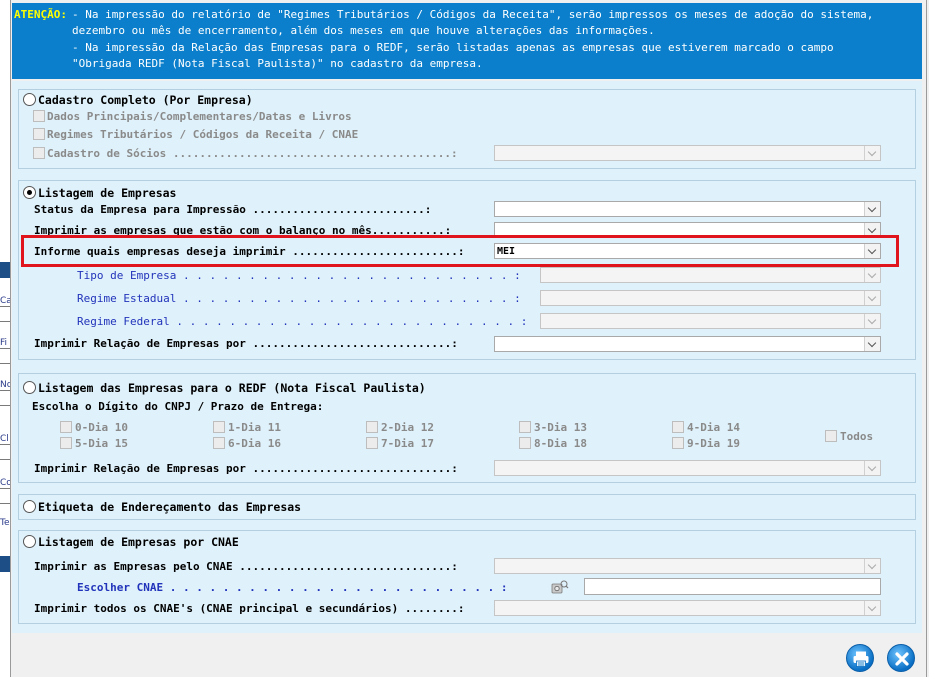  What do you see at coordinates (4, 439) in the screenshot?
I see `background-label: Cl` at bounding box center [4, 439].